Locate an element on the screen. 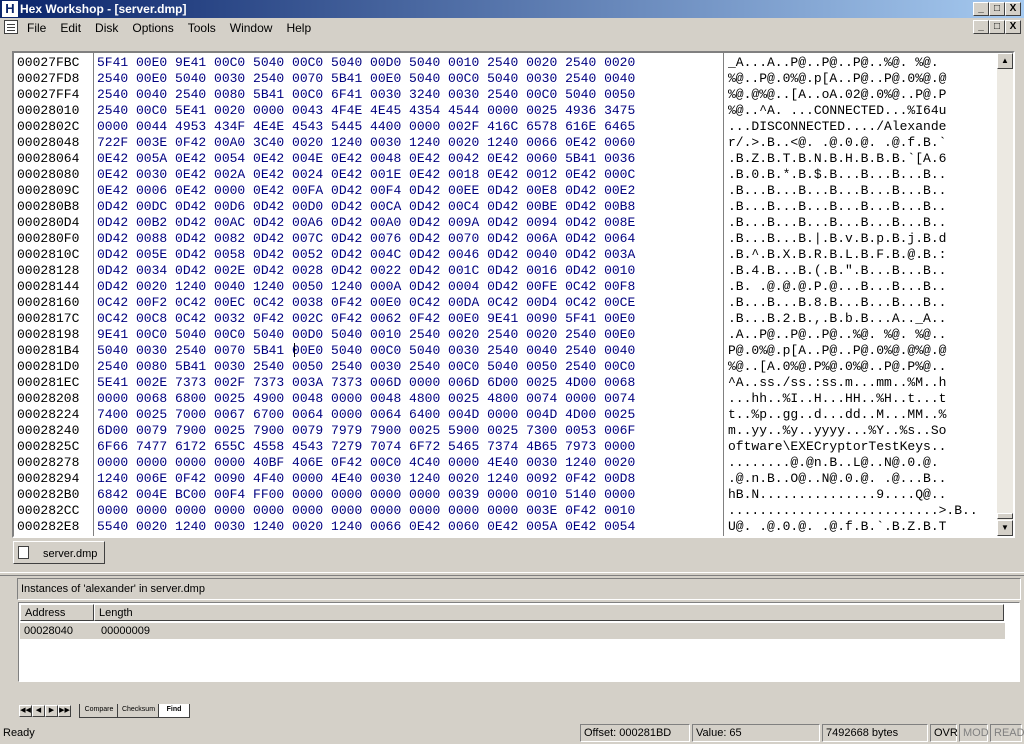 Image resolution: width=1024 pixels, height=744 pixels. row-ascii: t..%p..gg..d...dd..M...MM..% is located at coordinates (837, 415).